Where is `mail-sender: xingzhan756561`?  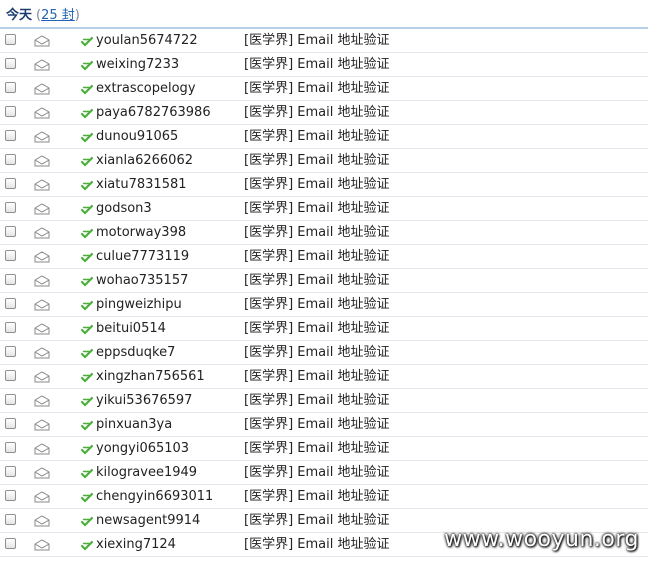 mail-sender: xingzhan756561 is located at coordinates (150, 376).